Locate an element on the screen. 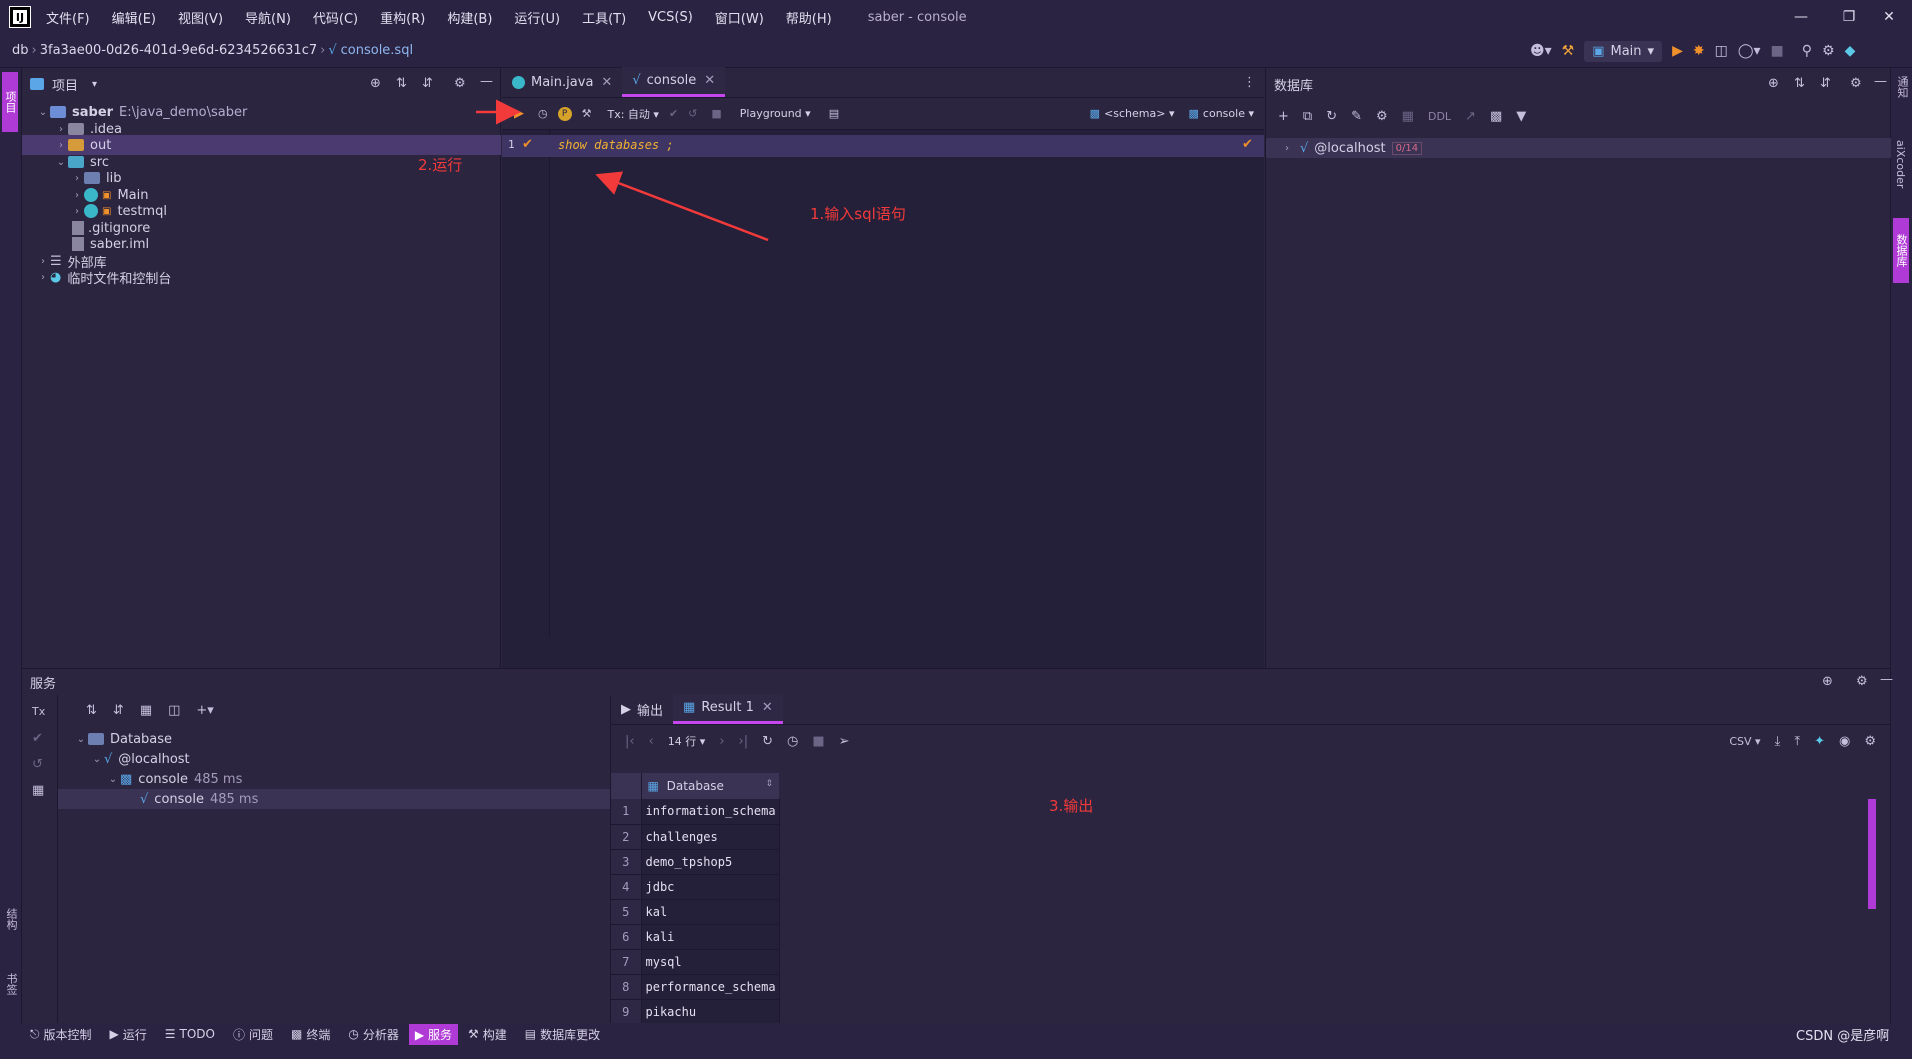  sql-console-icon: √ is located at coordinates (144, 799).